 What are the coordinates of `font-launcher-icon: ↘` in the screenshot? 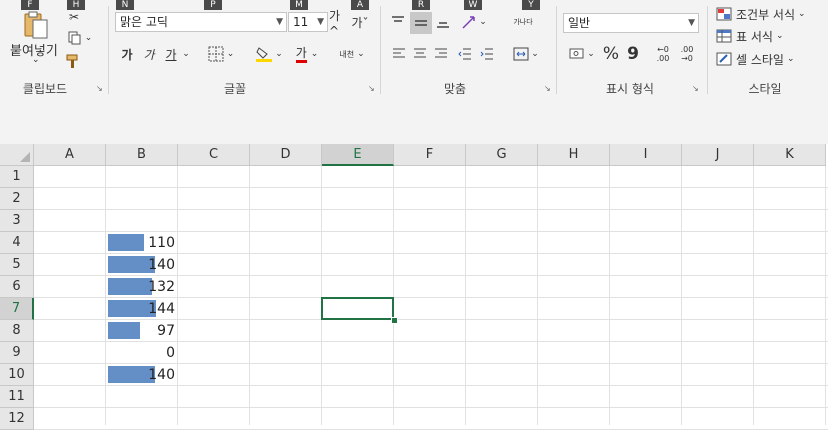 It's located at (372, 88).